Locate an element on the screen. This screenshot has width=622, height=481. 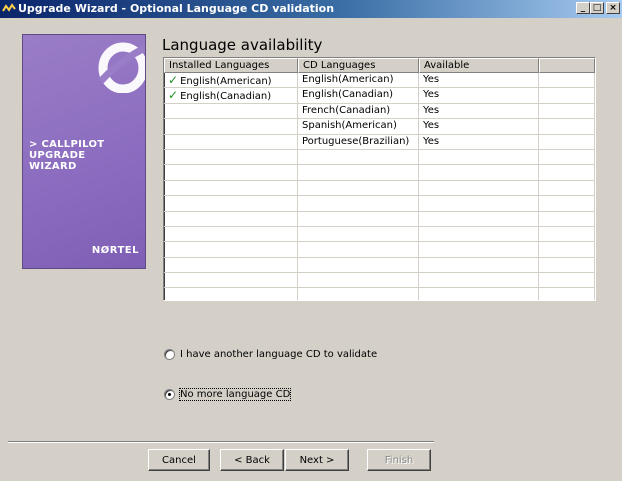
table-row: ✓ English(American) English(American) Yes is located at coordinates (379, 81).